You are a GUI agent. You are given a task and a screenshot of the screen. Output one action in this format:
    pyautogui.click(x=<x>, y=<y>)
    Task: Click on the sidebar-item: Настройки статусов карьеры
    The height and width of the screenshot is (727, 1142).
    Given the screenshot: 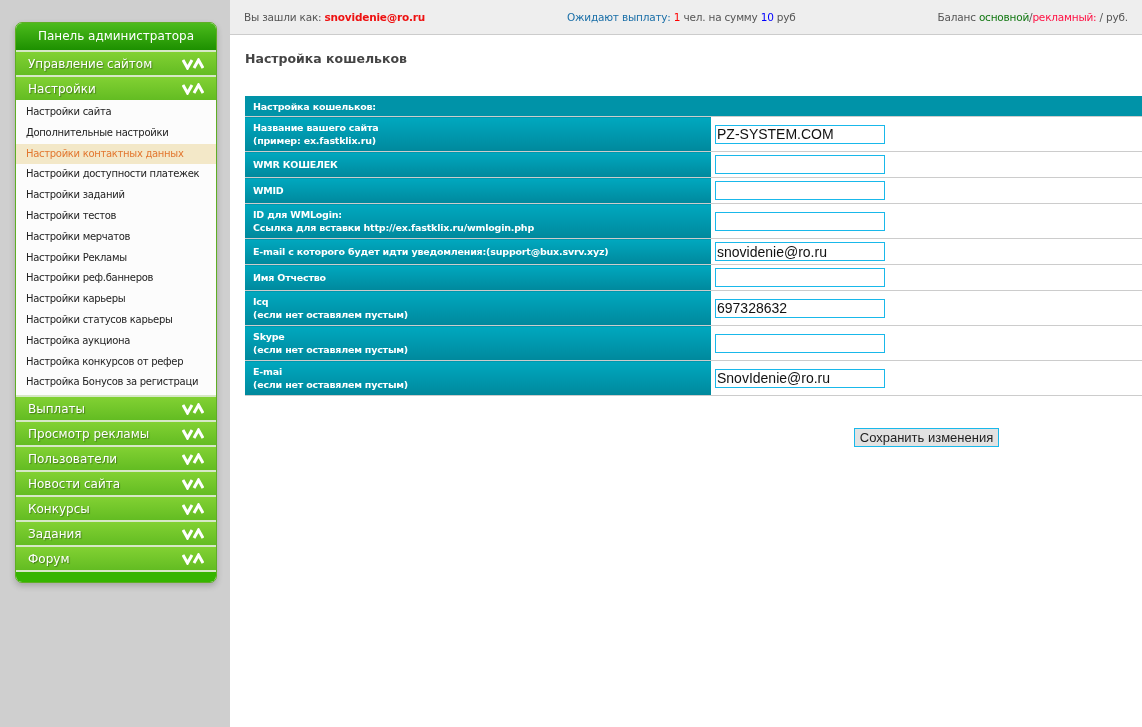 What is the action you would take?
    pyautogui.click(x=116, y=320)
    